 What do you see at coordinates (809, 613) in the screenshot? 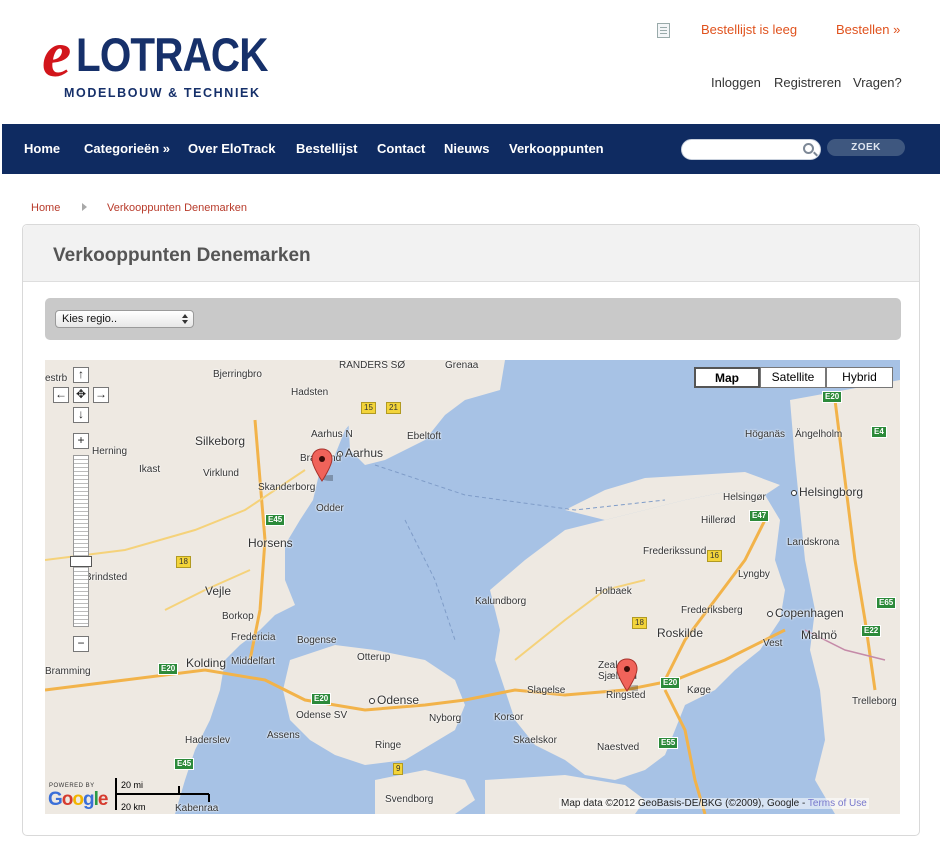
I see `place-name: Copenhagen` at bounding box center [809, 613].